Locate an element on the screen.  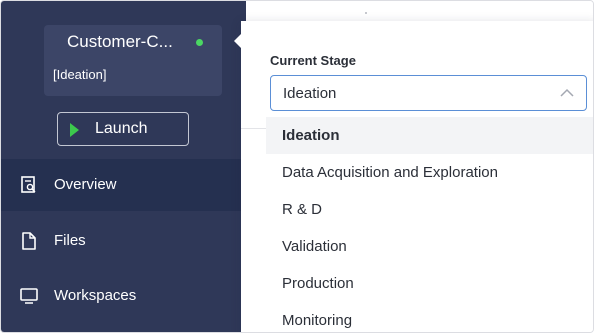
stage-option-data-acquisition: Data Acquisition and Exploration is located at coordinates (429, 172).